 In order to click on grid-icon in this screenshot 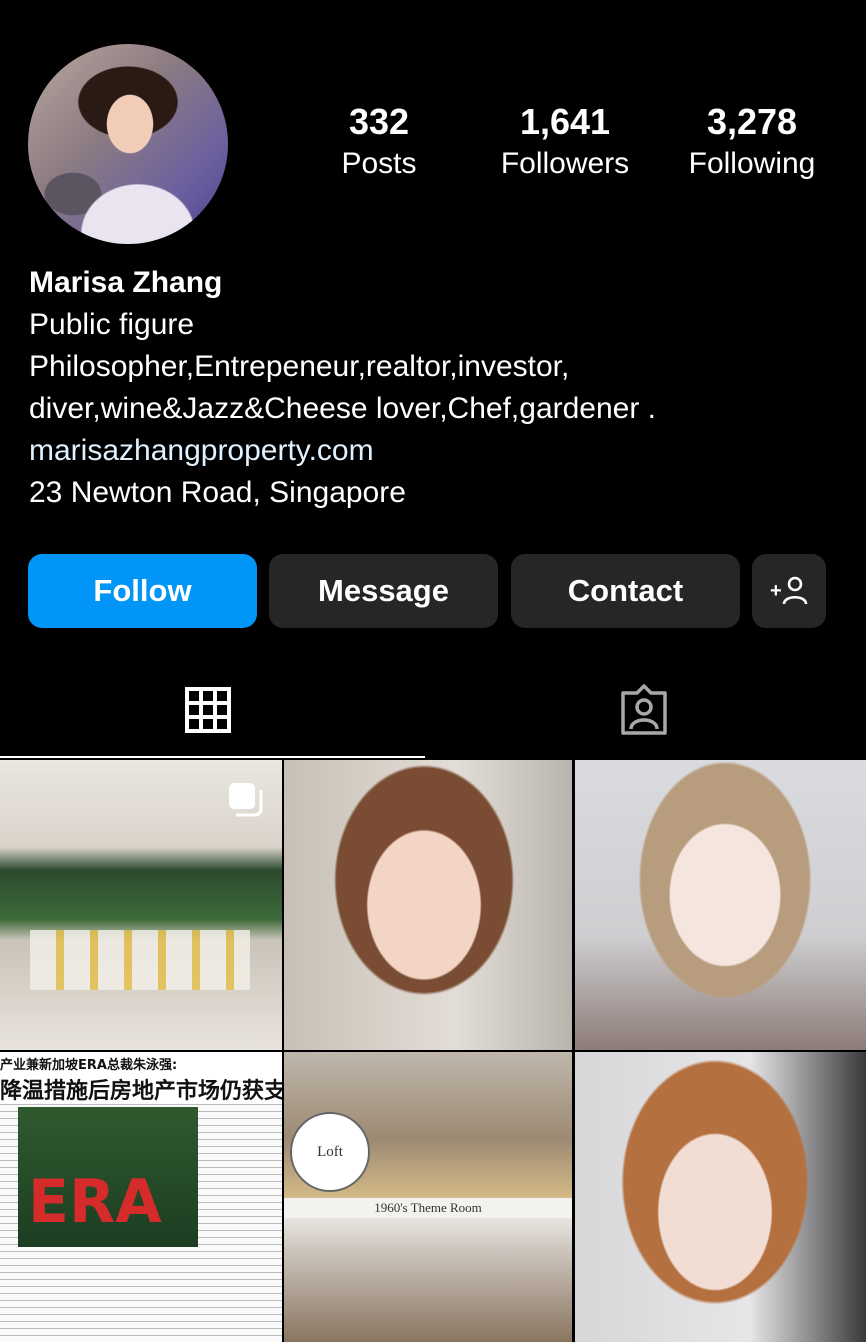, I will do `click(208, 710)`.